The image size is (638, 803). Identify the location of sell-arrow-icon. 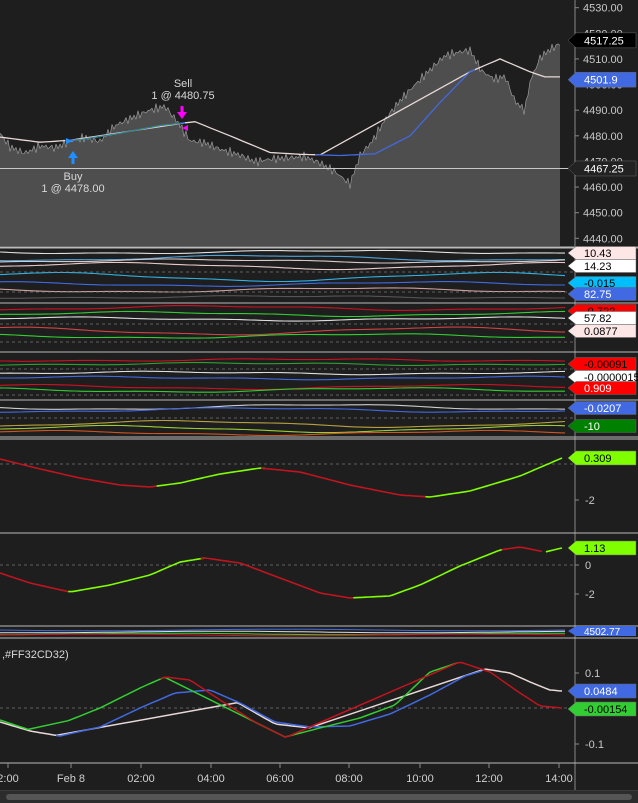
(182, 112).